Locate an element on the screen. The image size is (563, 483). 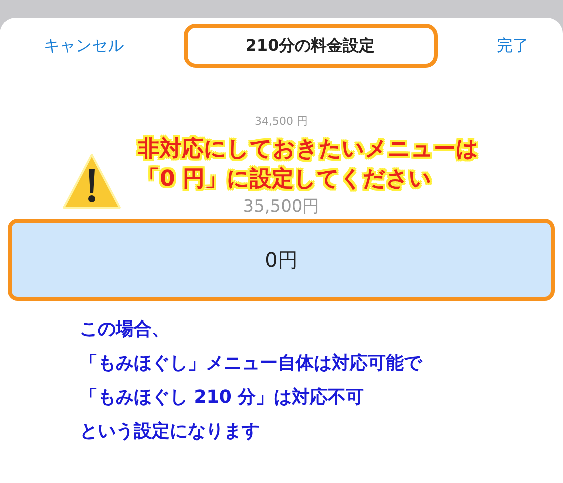
done-button: 完了 is located at coordinates (513, 46).